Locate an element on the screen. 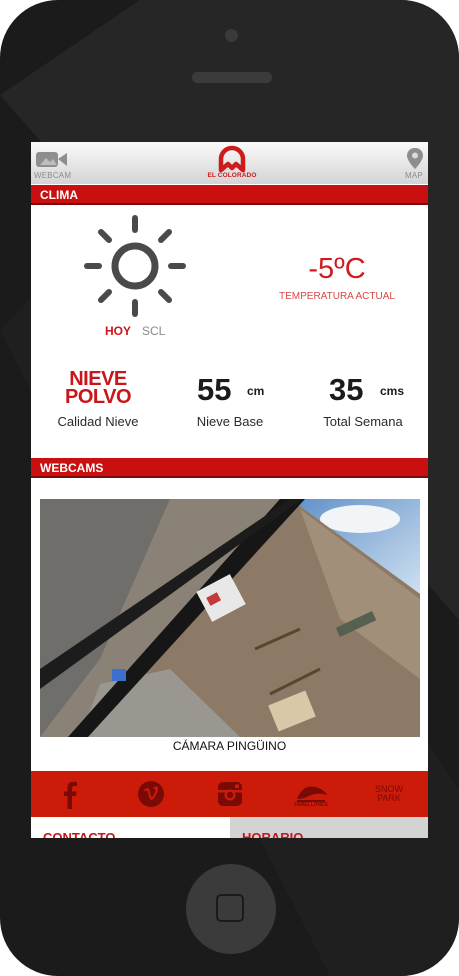 The height and width of the screenshot is (976, 459). vimeo-icon is located at coordinates (151, 794).